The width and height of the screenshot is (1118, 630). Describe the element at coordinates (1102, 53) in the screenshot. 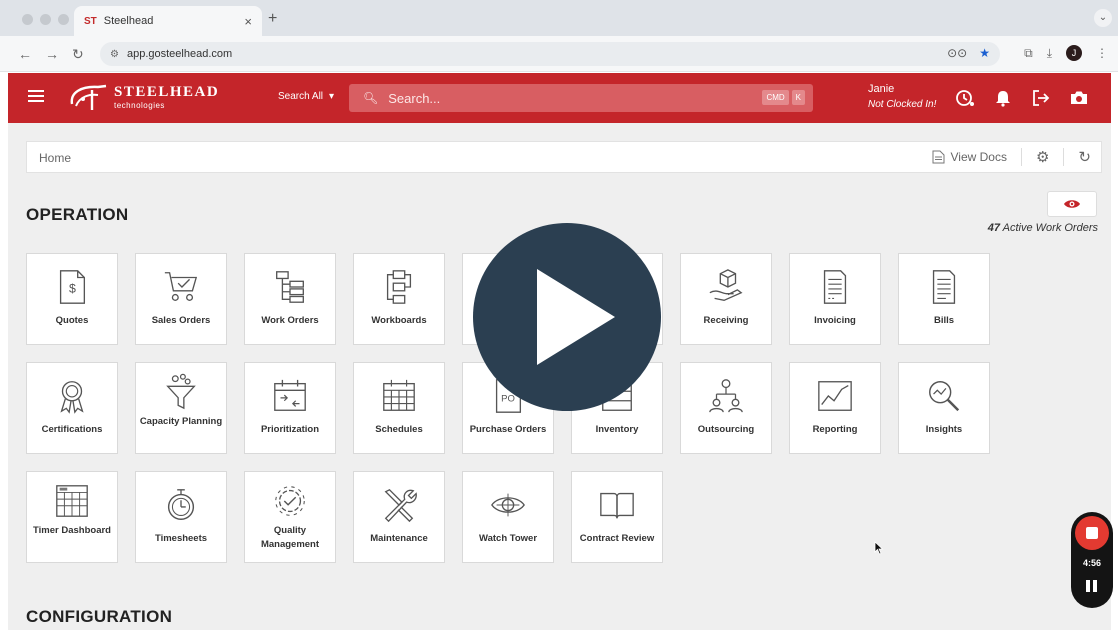

I see `browser-menu-icon: ⋮` at that location.